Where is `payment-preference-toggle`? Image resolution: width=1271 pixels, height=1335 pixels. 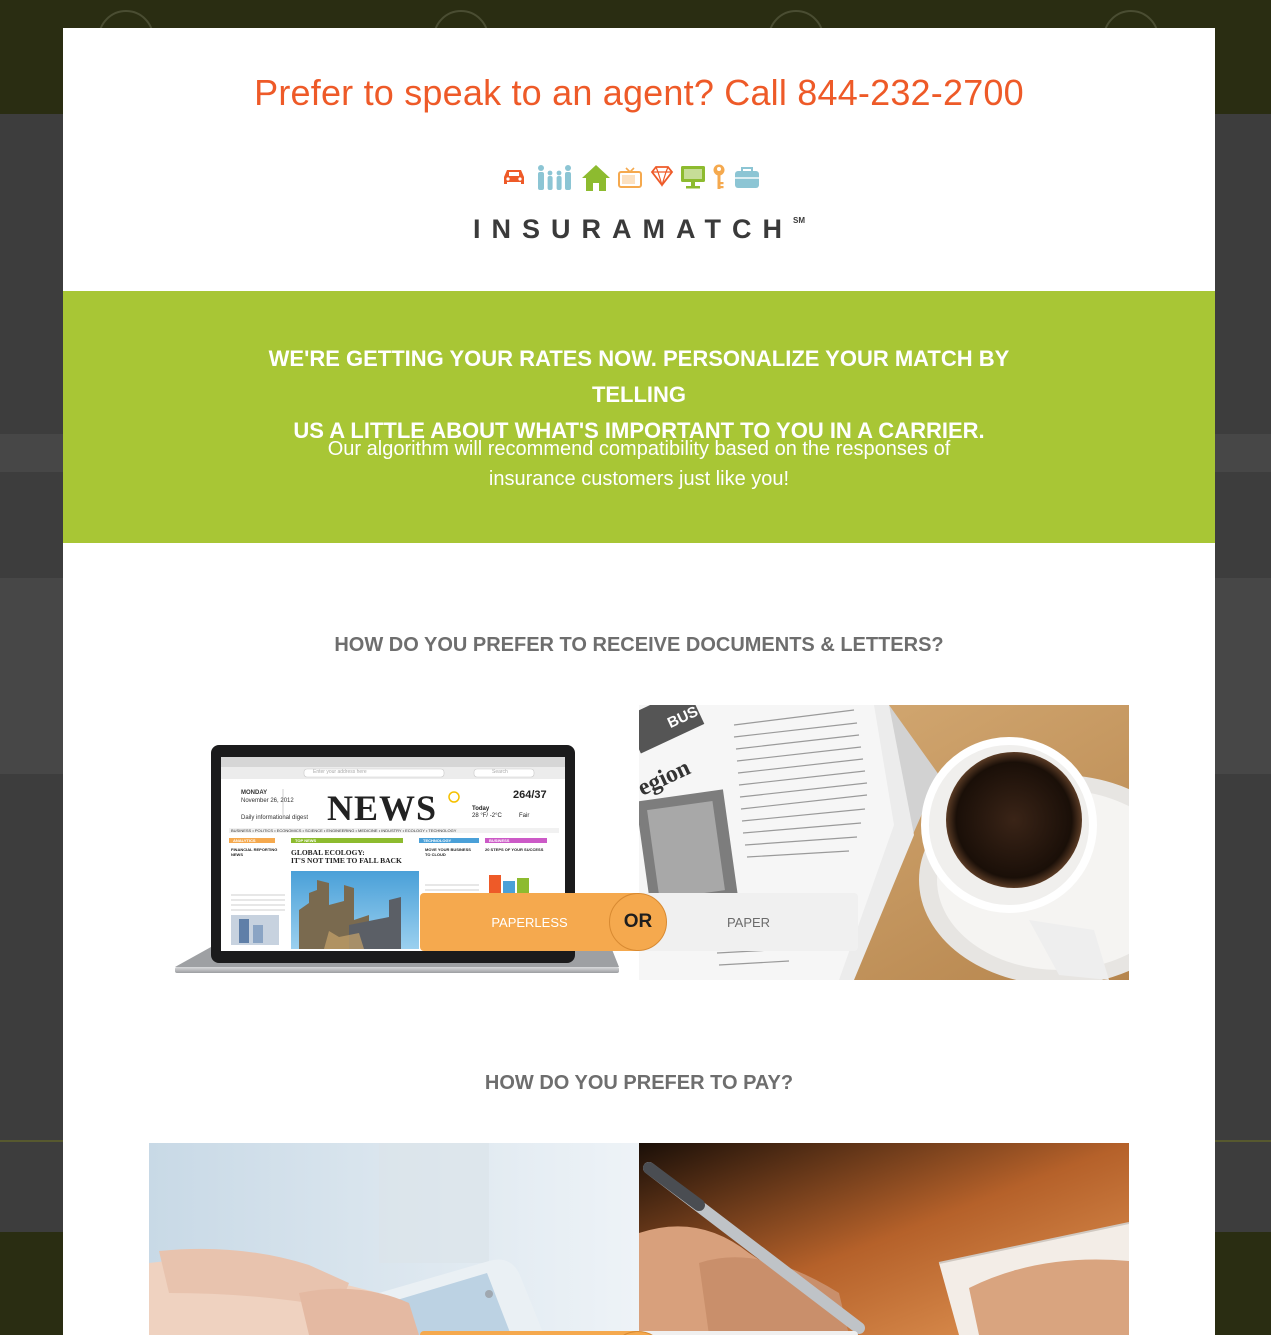 payment-preference-toggle is located at coordinates (639, 1333).